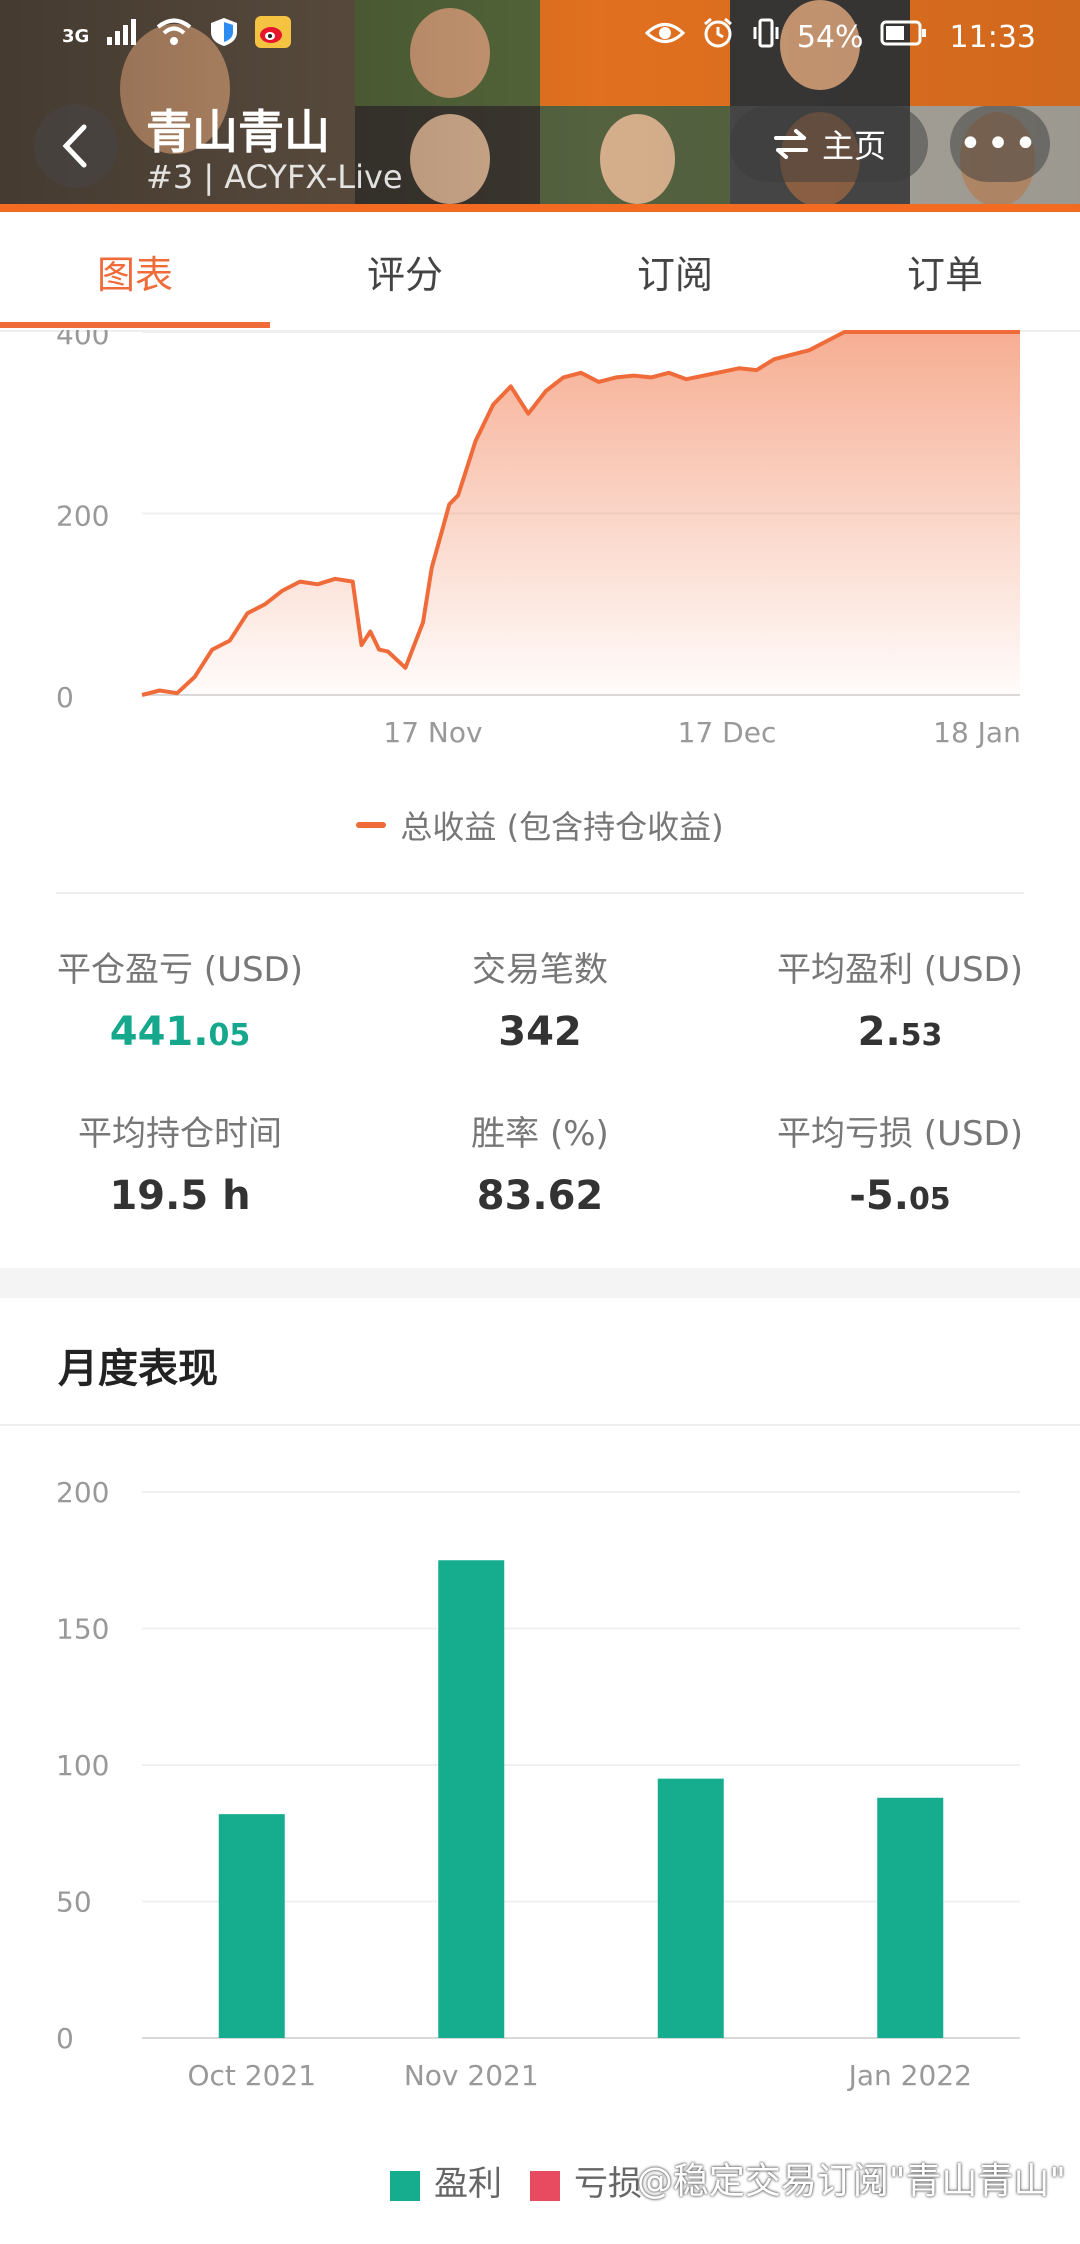 This screenshot has width=1080, height=2244. What do you see at coordinates (992, 37) in the screenshot?
I see `clock: 11:33` at bounding box center [992, 37].